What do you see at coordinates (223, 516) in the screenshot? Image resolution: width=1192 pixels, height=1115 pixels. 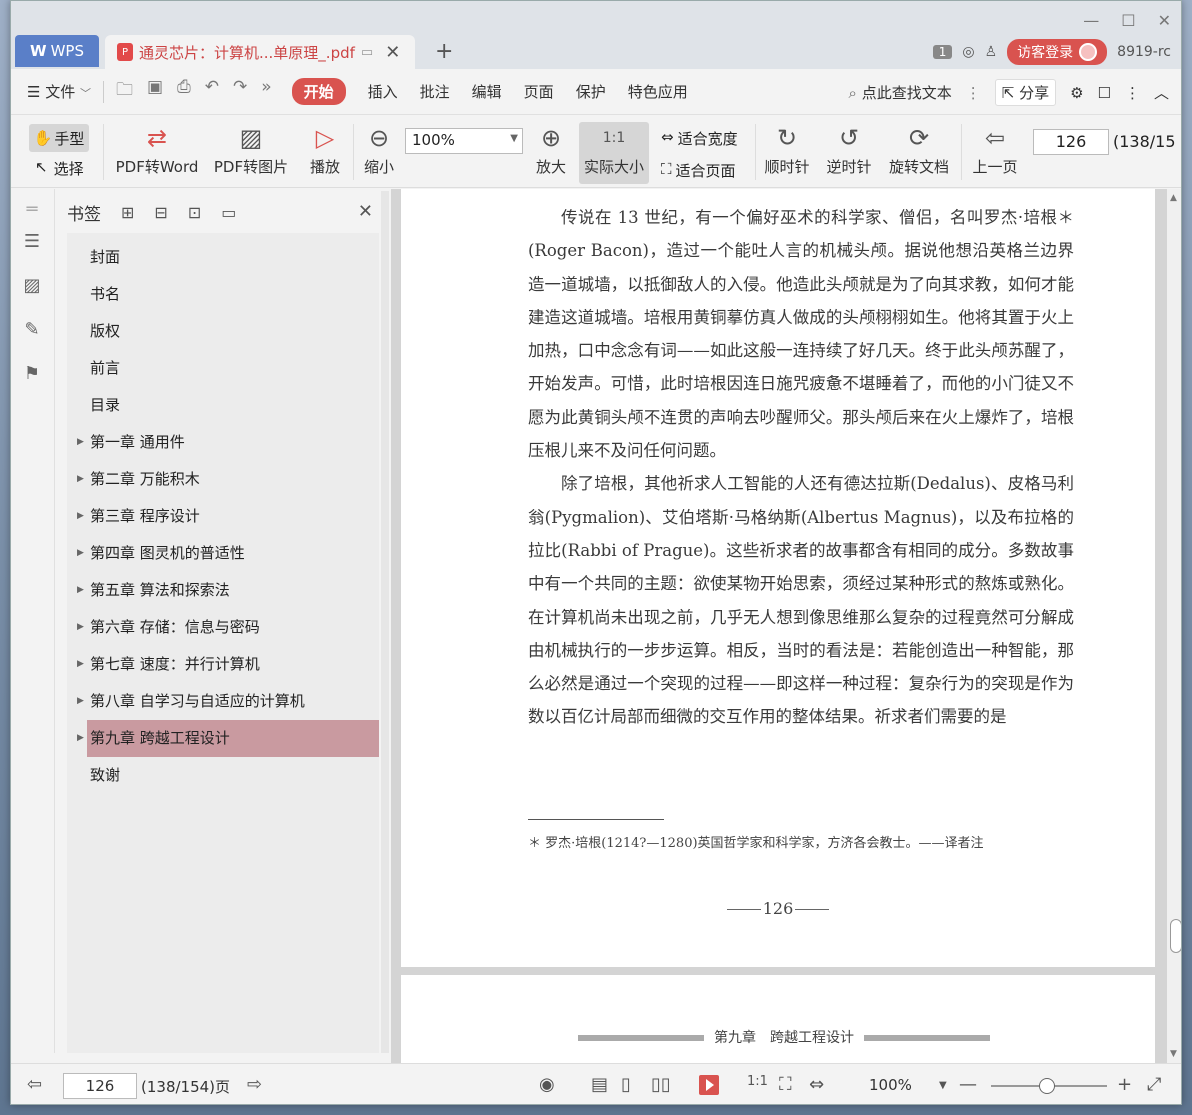 I see `bookmark-item: ▶ 第三章 程序设计` at bounding box center [223, 516].